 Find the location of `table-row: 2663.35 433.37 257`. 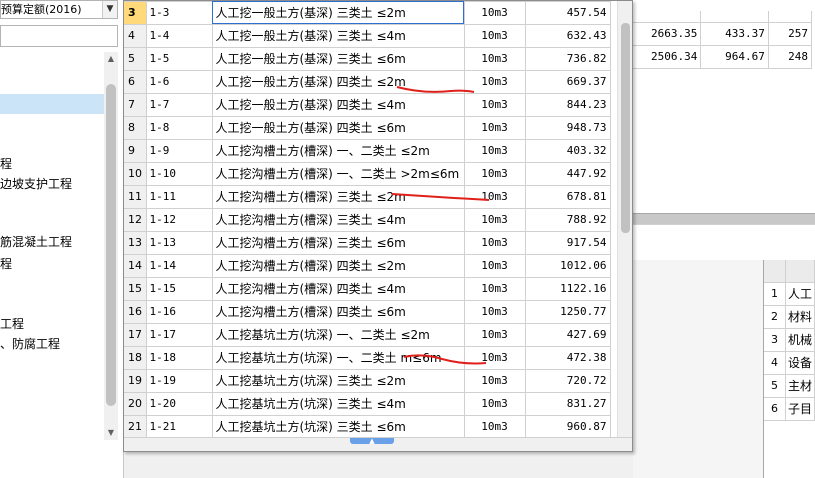

table-row: 2663.35 433.37 257 is located at coordinates (721, 34).